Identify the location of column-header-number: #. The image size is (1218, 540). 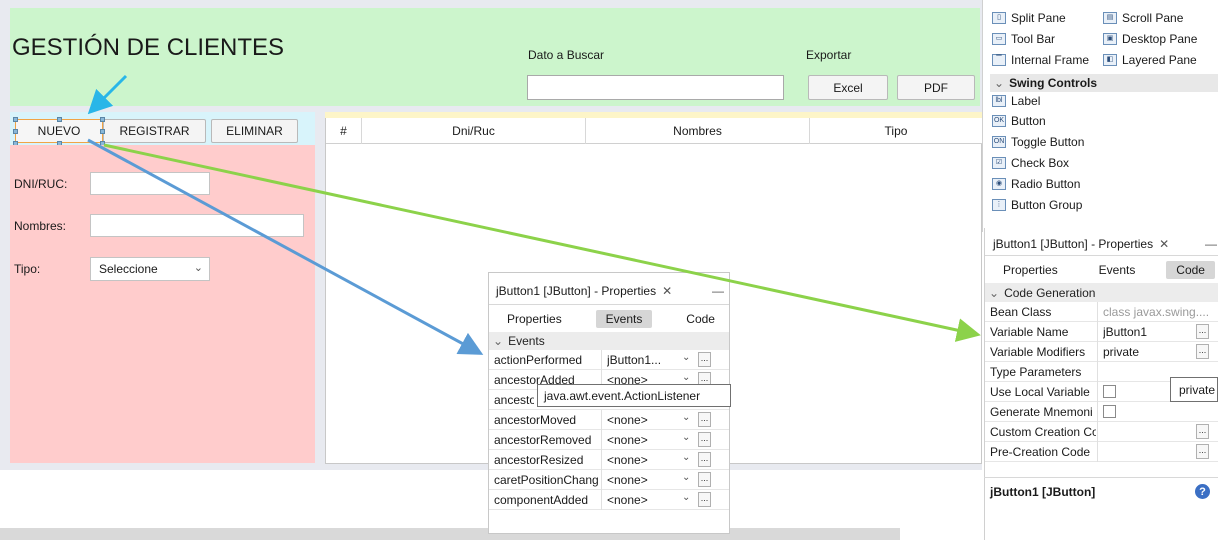
(344, 131).